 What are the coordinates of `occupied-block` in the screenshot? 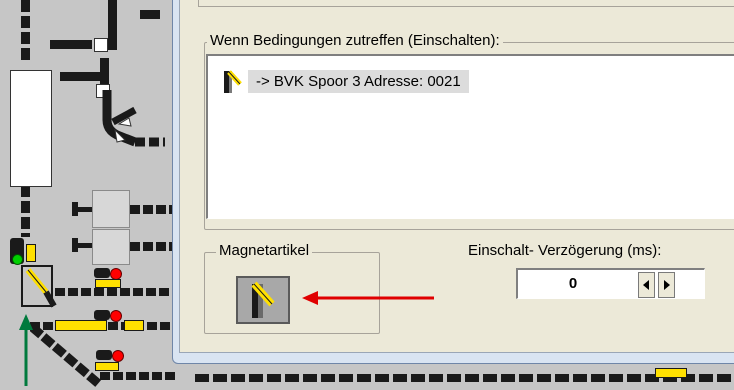 It's located at (31, 128).